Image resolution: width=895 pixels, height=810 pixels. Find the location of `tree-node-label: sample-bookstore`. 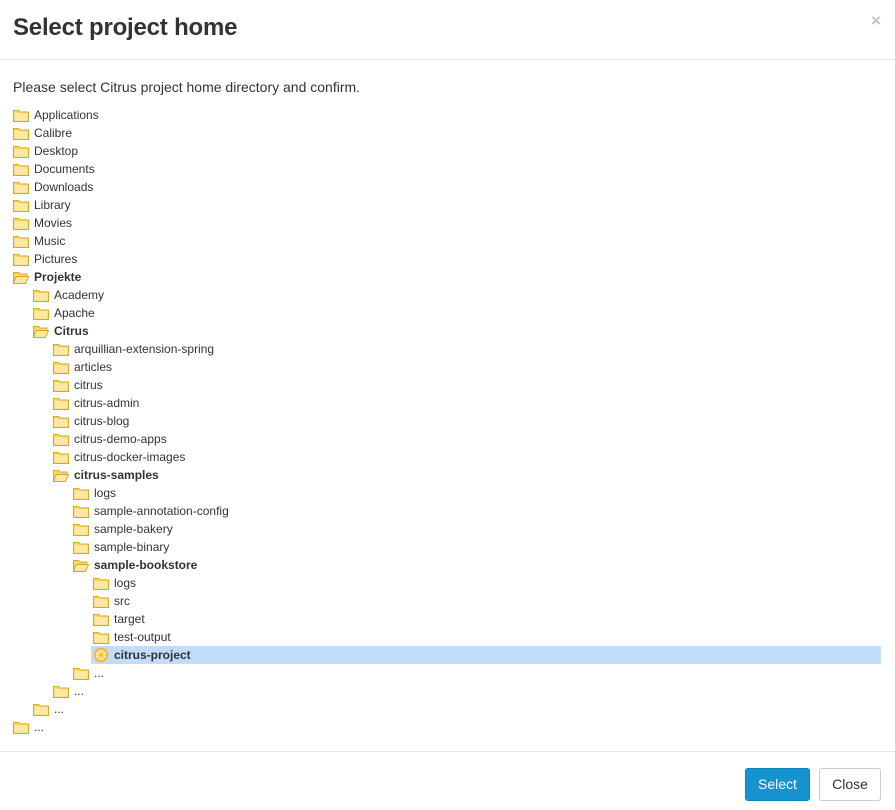

tree-node-label: sample-bookstore is located at coordinates (146, 565).